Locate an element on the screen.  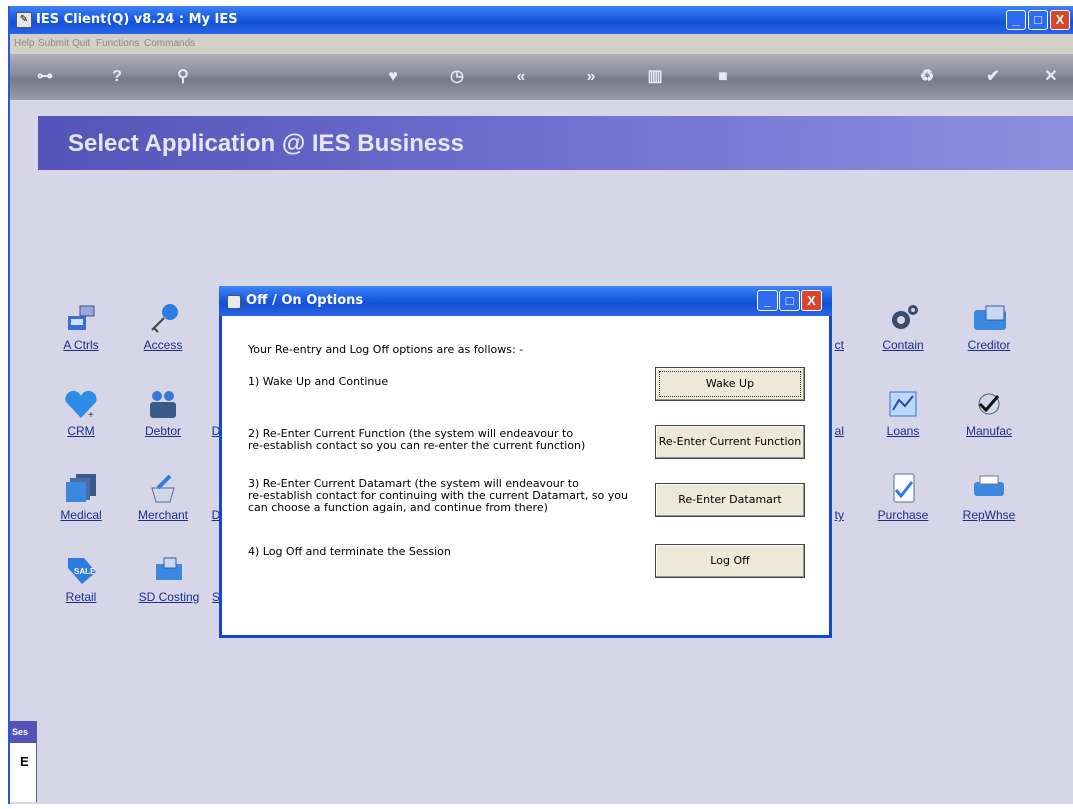
app-retail: SALE Retail is located at coordinates (81, 579).